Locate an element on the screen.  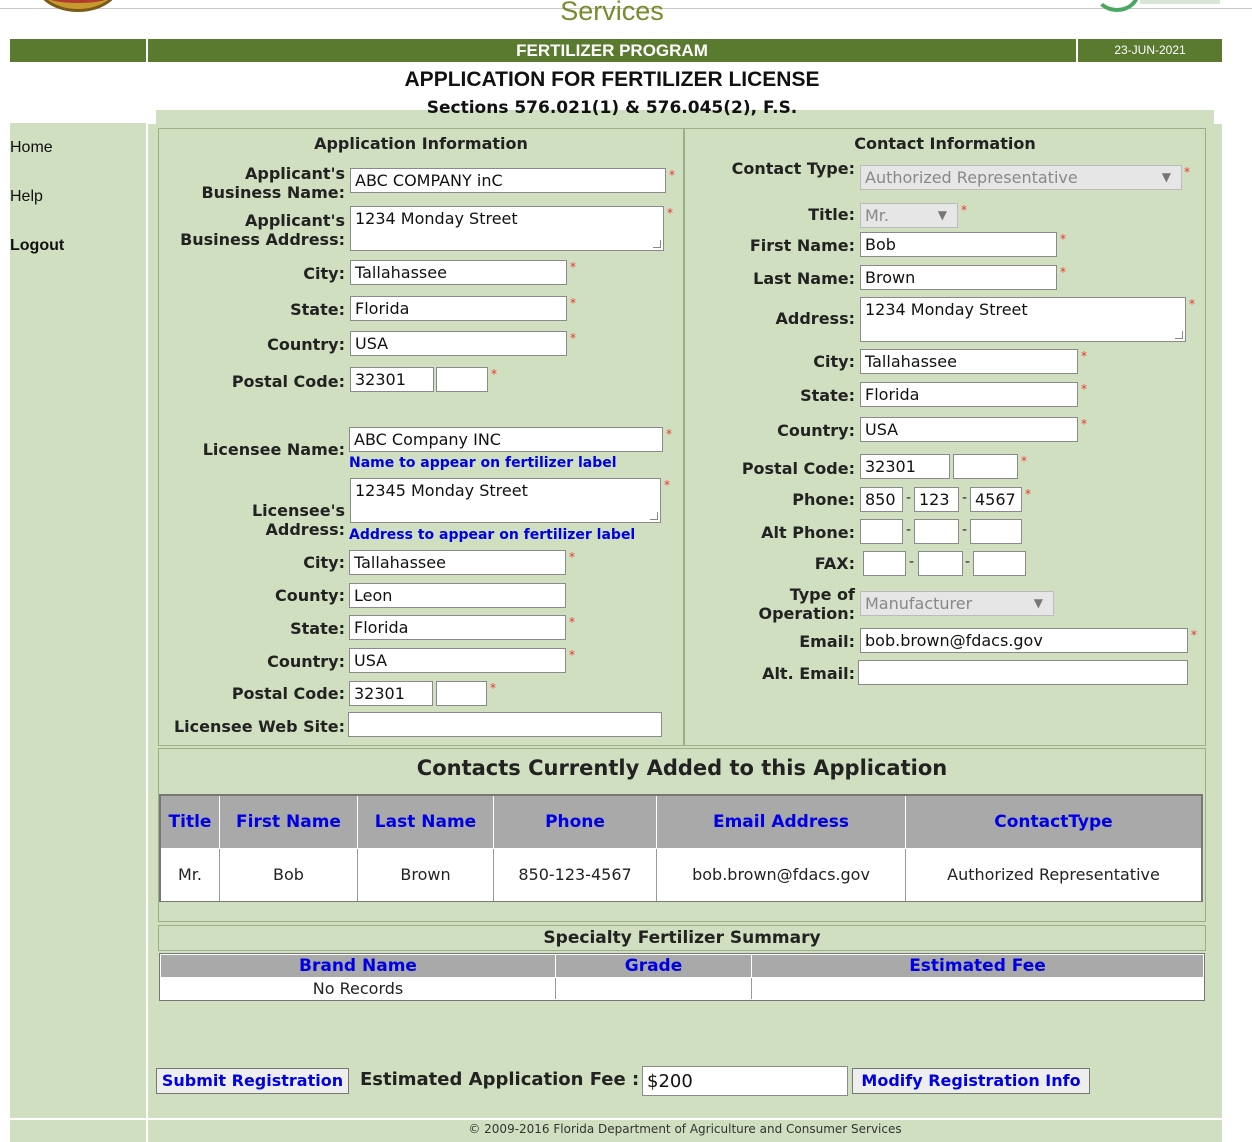
operation-type-select: Manufacturer ▼ is located at coordinates (957, 603).